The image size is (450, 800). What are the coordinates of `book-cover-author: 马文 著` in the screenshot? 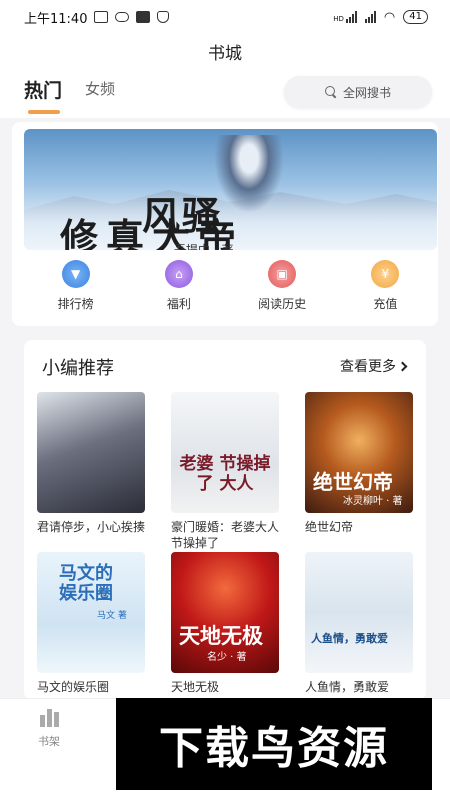 It's located at (112, 616).